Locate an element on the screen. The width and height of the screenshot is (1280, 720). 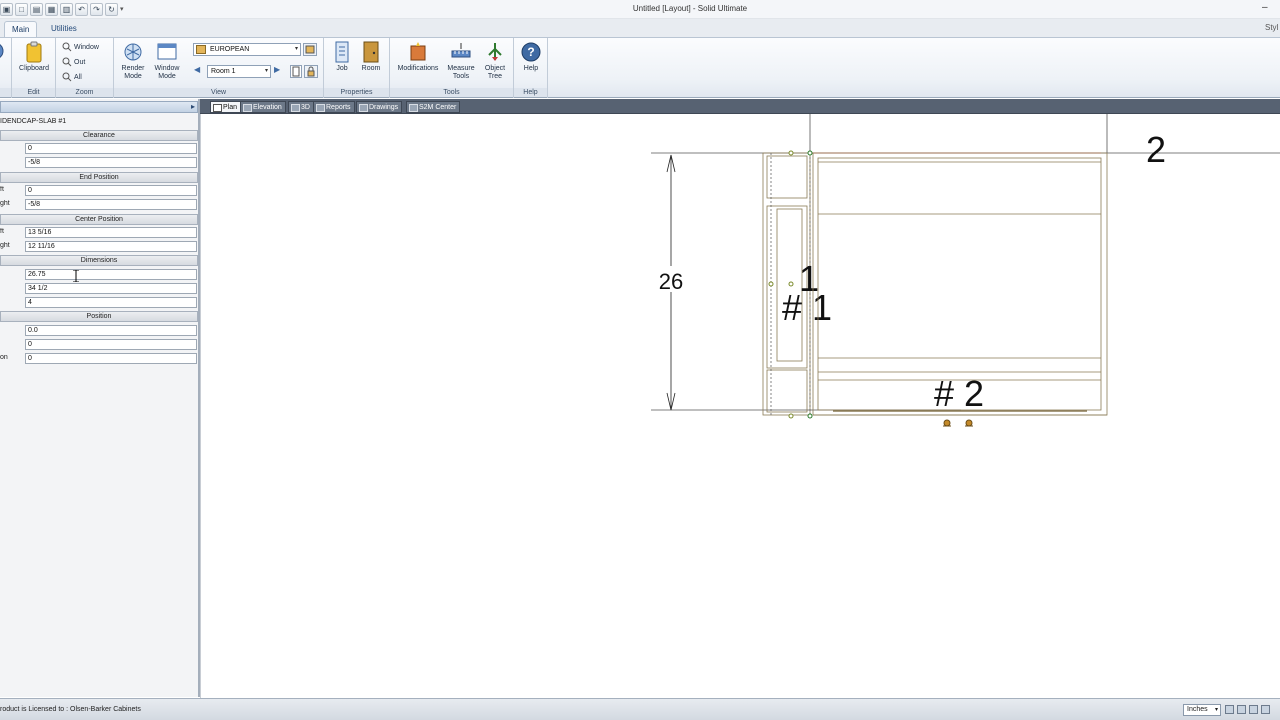
door-icon is located at coordinates (371, 52).